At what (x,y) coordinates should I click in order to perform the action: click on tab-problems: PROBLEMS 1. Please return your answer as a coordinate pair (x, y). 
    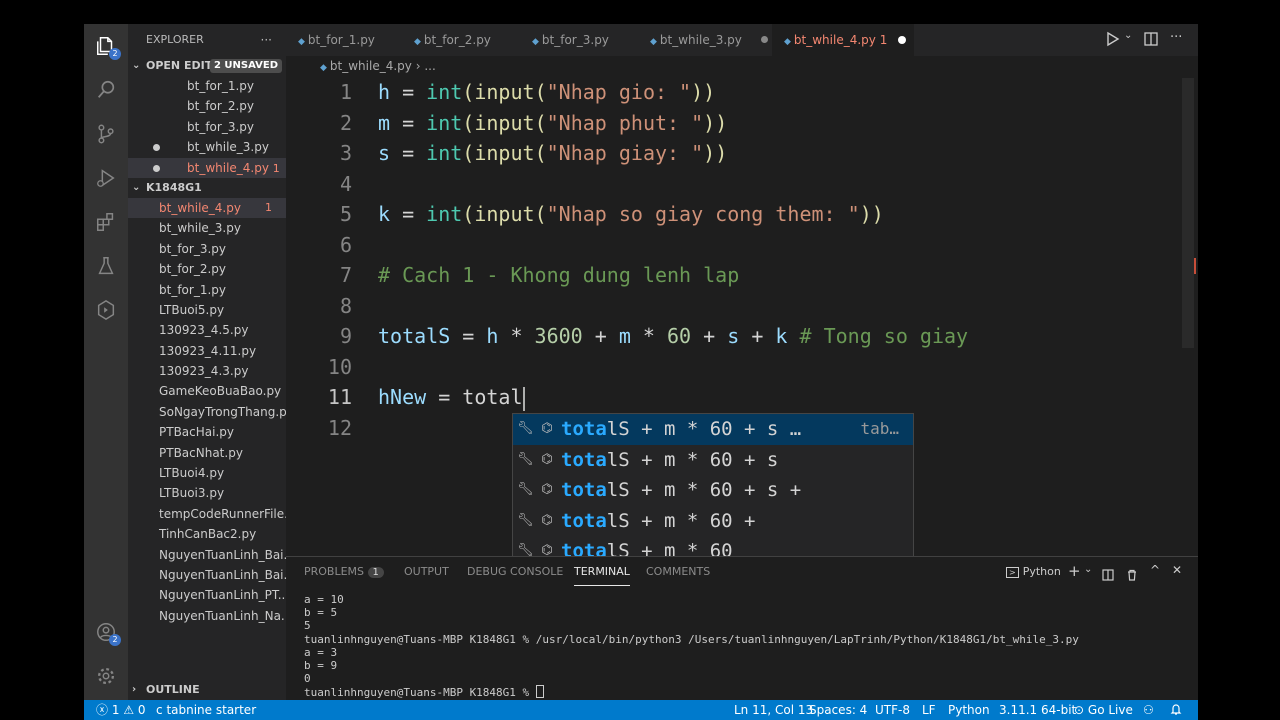
    Looking at the image, I should click on (344, 572).